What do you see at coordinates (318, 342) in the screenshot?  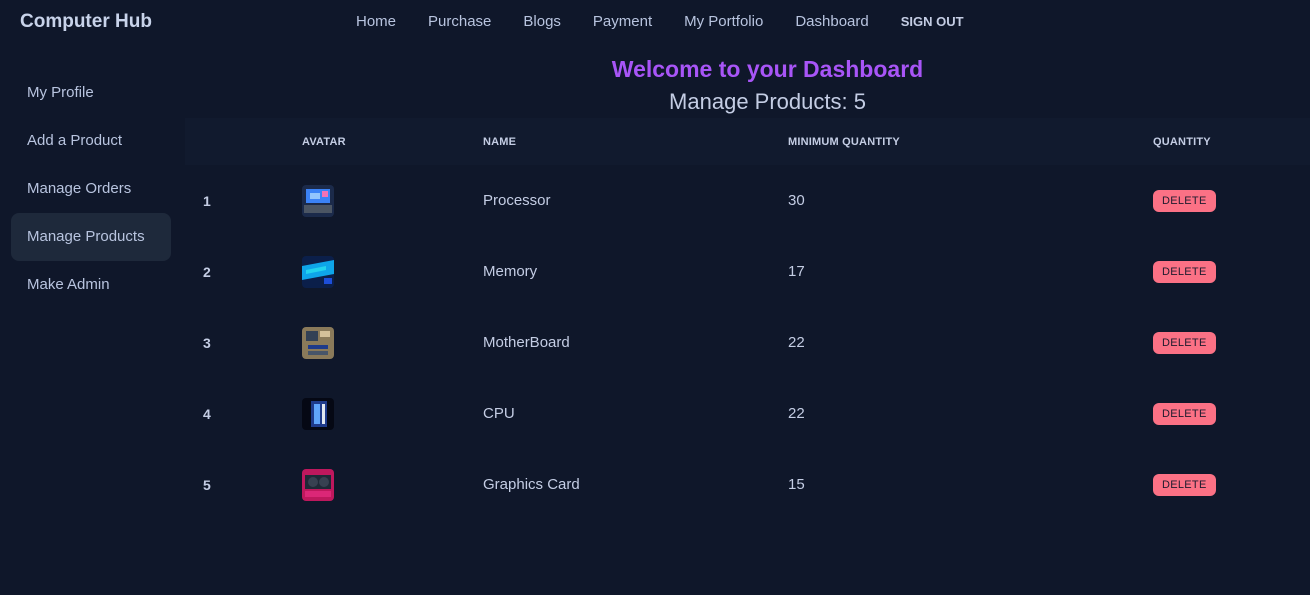 I see `motherboard-image` at bounding box center [318, 342].